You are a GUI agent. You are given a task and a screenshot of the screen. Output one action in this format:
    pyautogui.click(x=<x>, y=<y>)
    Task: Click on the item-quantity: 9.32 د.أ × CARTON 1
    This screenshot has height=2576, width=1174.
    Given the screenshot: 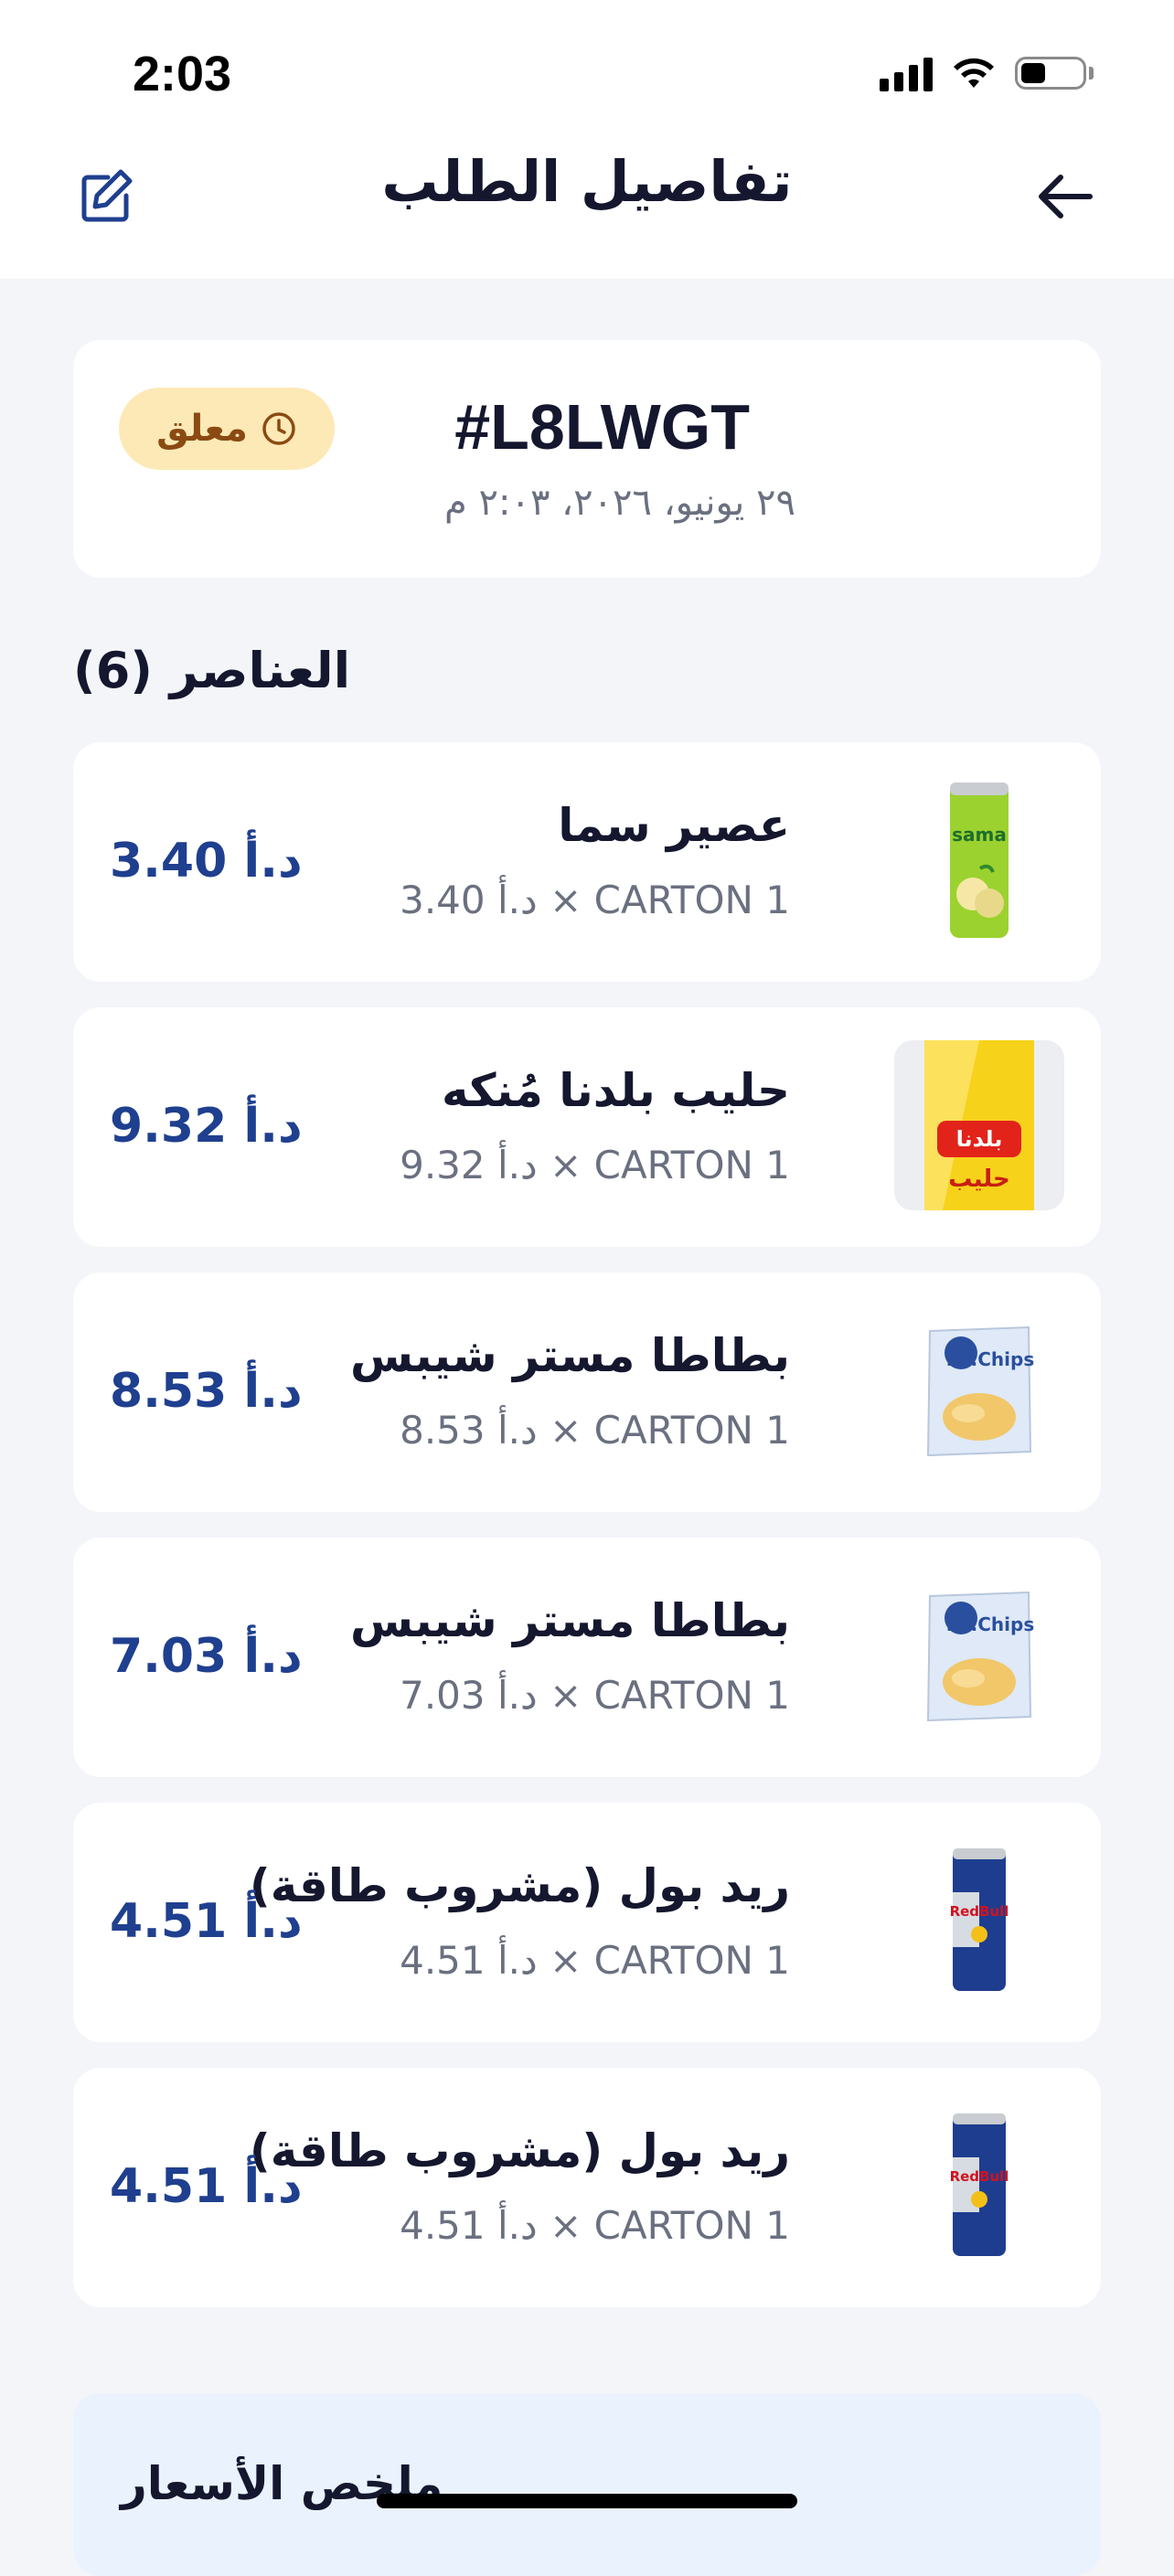 What is the action you would take?
    pyautogui.click(x=595, y=1165)
    